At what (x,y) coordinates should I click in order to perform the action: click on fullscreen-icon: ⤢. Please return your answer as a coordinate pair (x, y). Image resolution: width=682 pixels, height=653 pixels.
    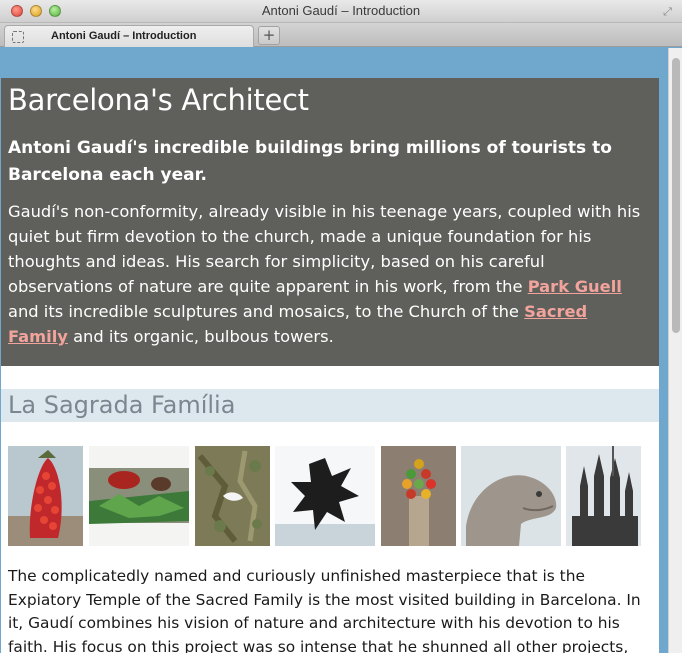
    Looking at the image, I should click on (667, 11).